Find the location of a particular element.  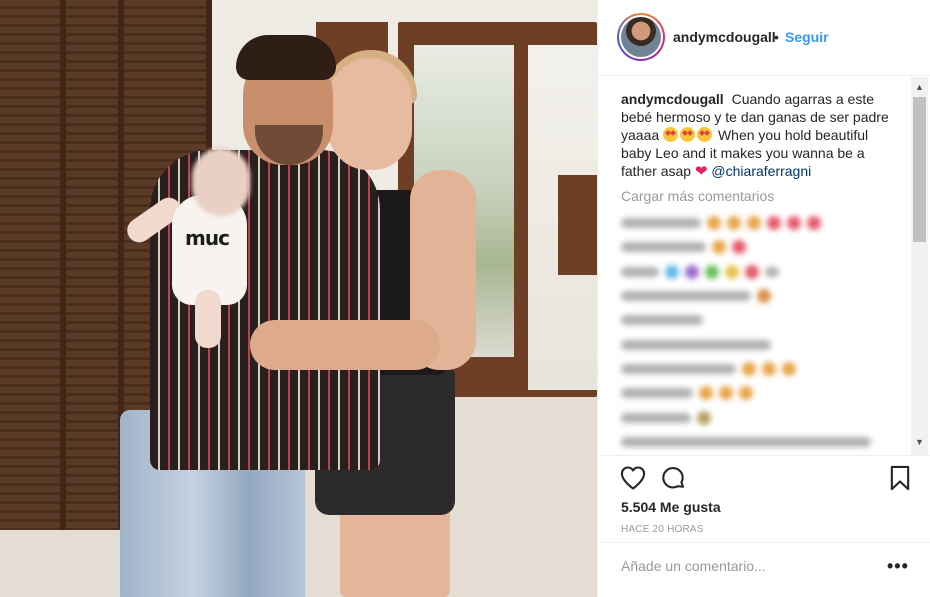

caption-username: andymcdougall is located at coordinates (672, 99).